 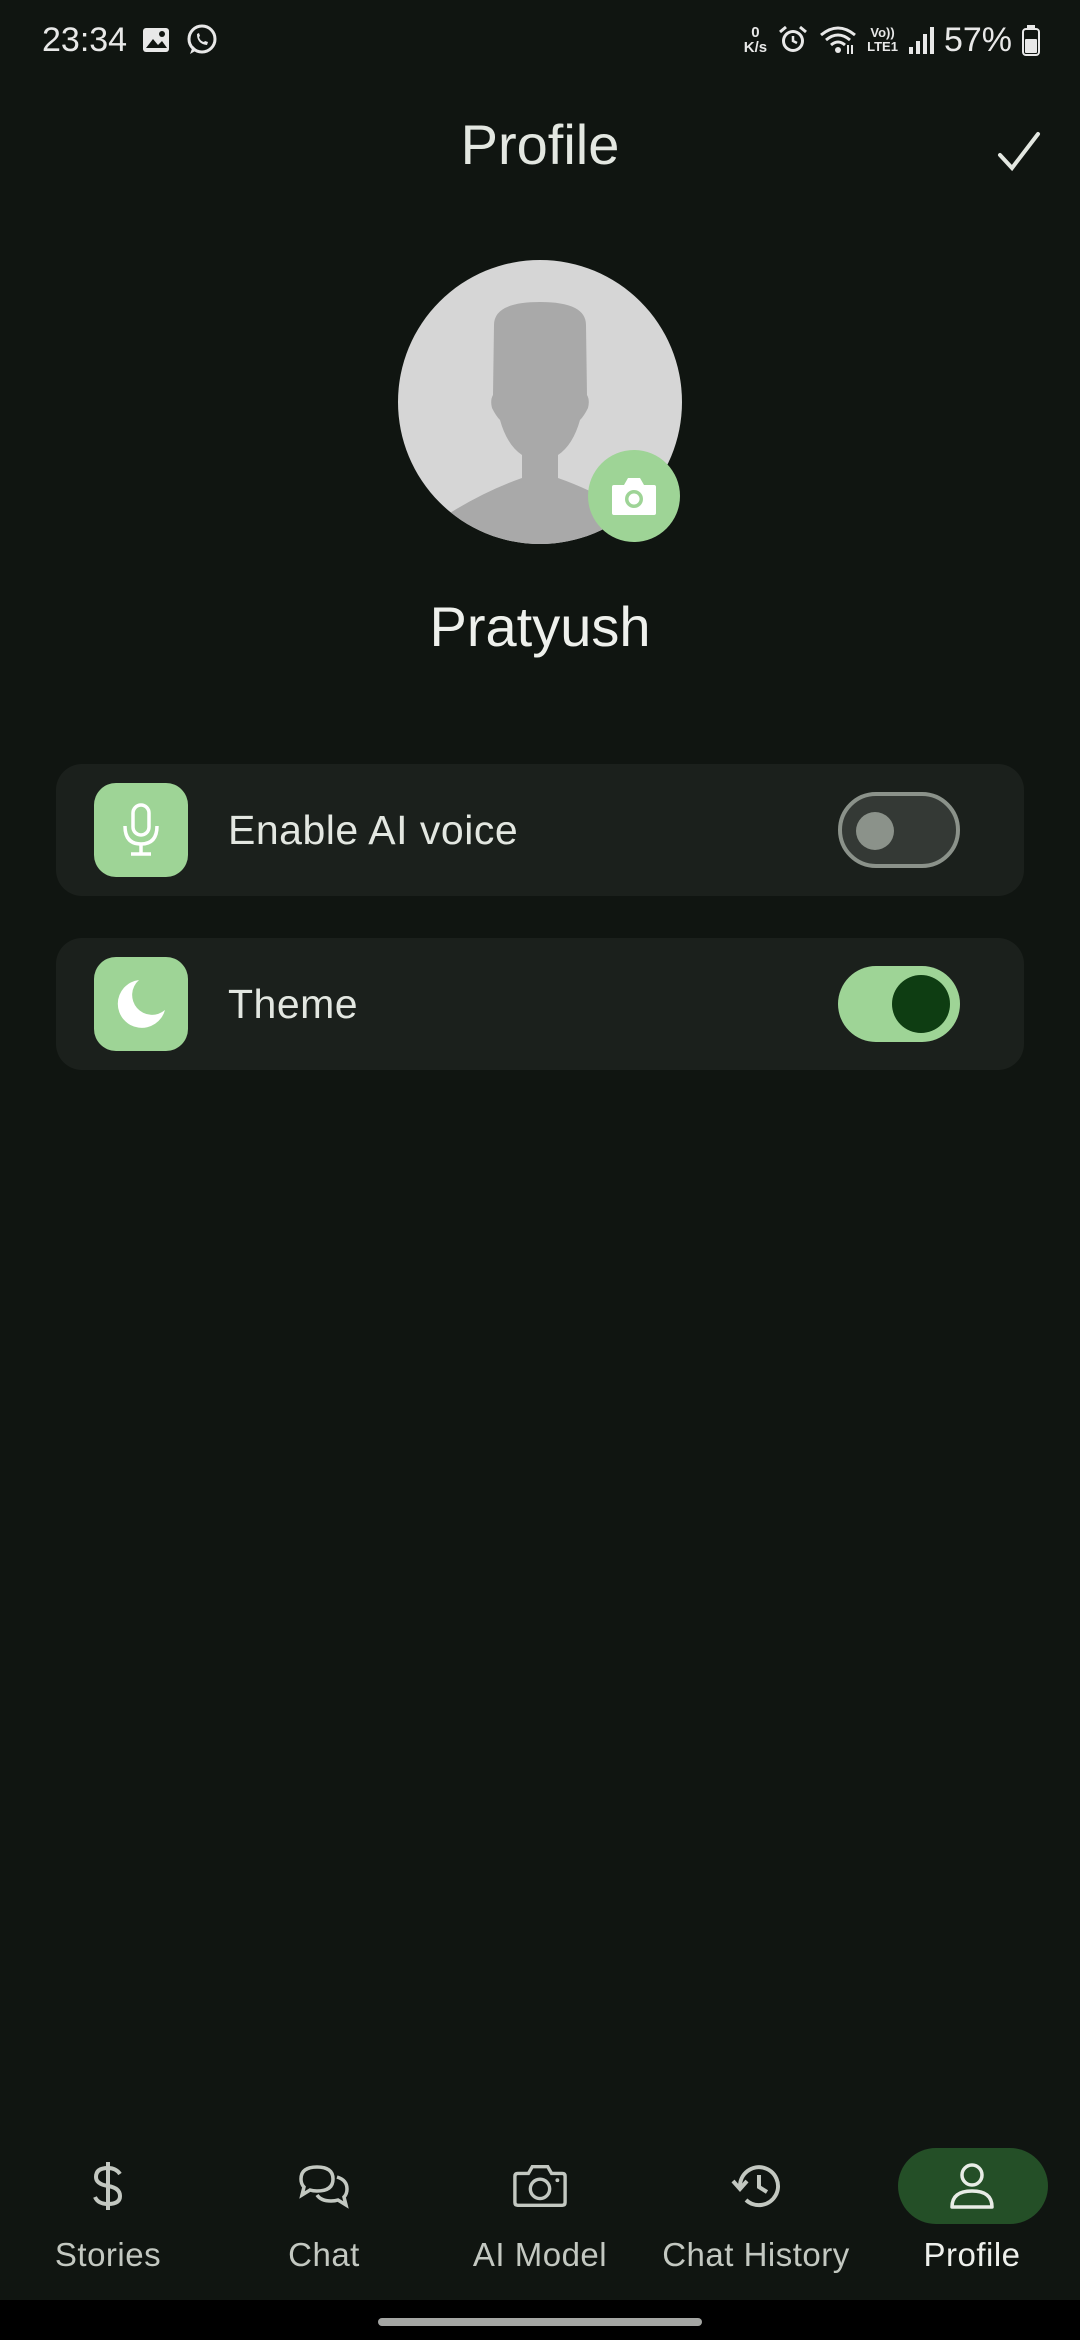 I want to click on net-speed-unit: K/s, so click(x=755, y=47).